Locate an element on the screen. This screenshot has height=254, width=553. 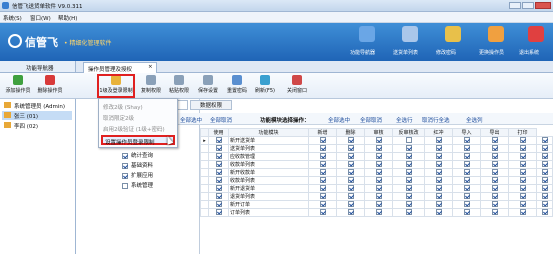
dropdown-item: 取消限定2级 is located at coordinates (138, 118).